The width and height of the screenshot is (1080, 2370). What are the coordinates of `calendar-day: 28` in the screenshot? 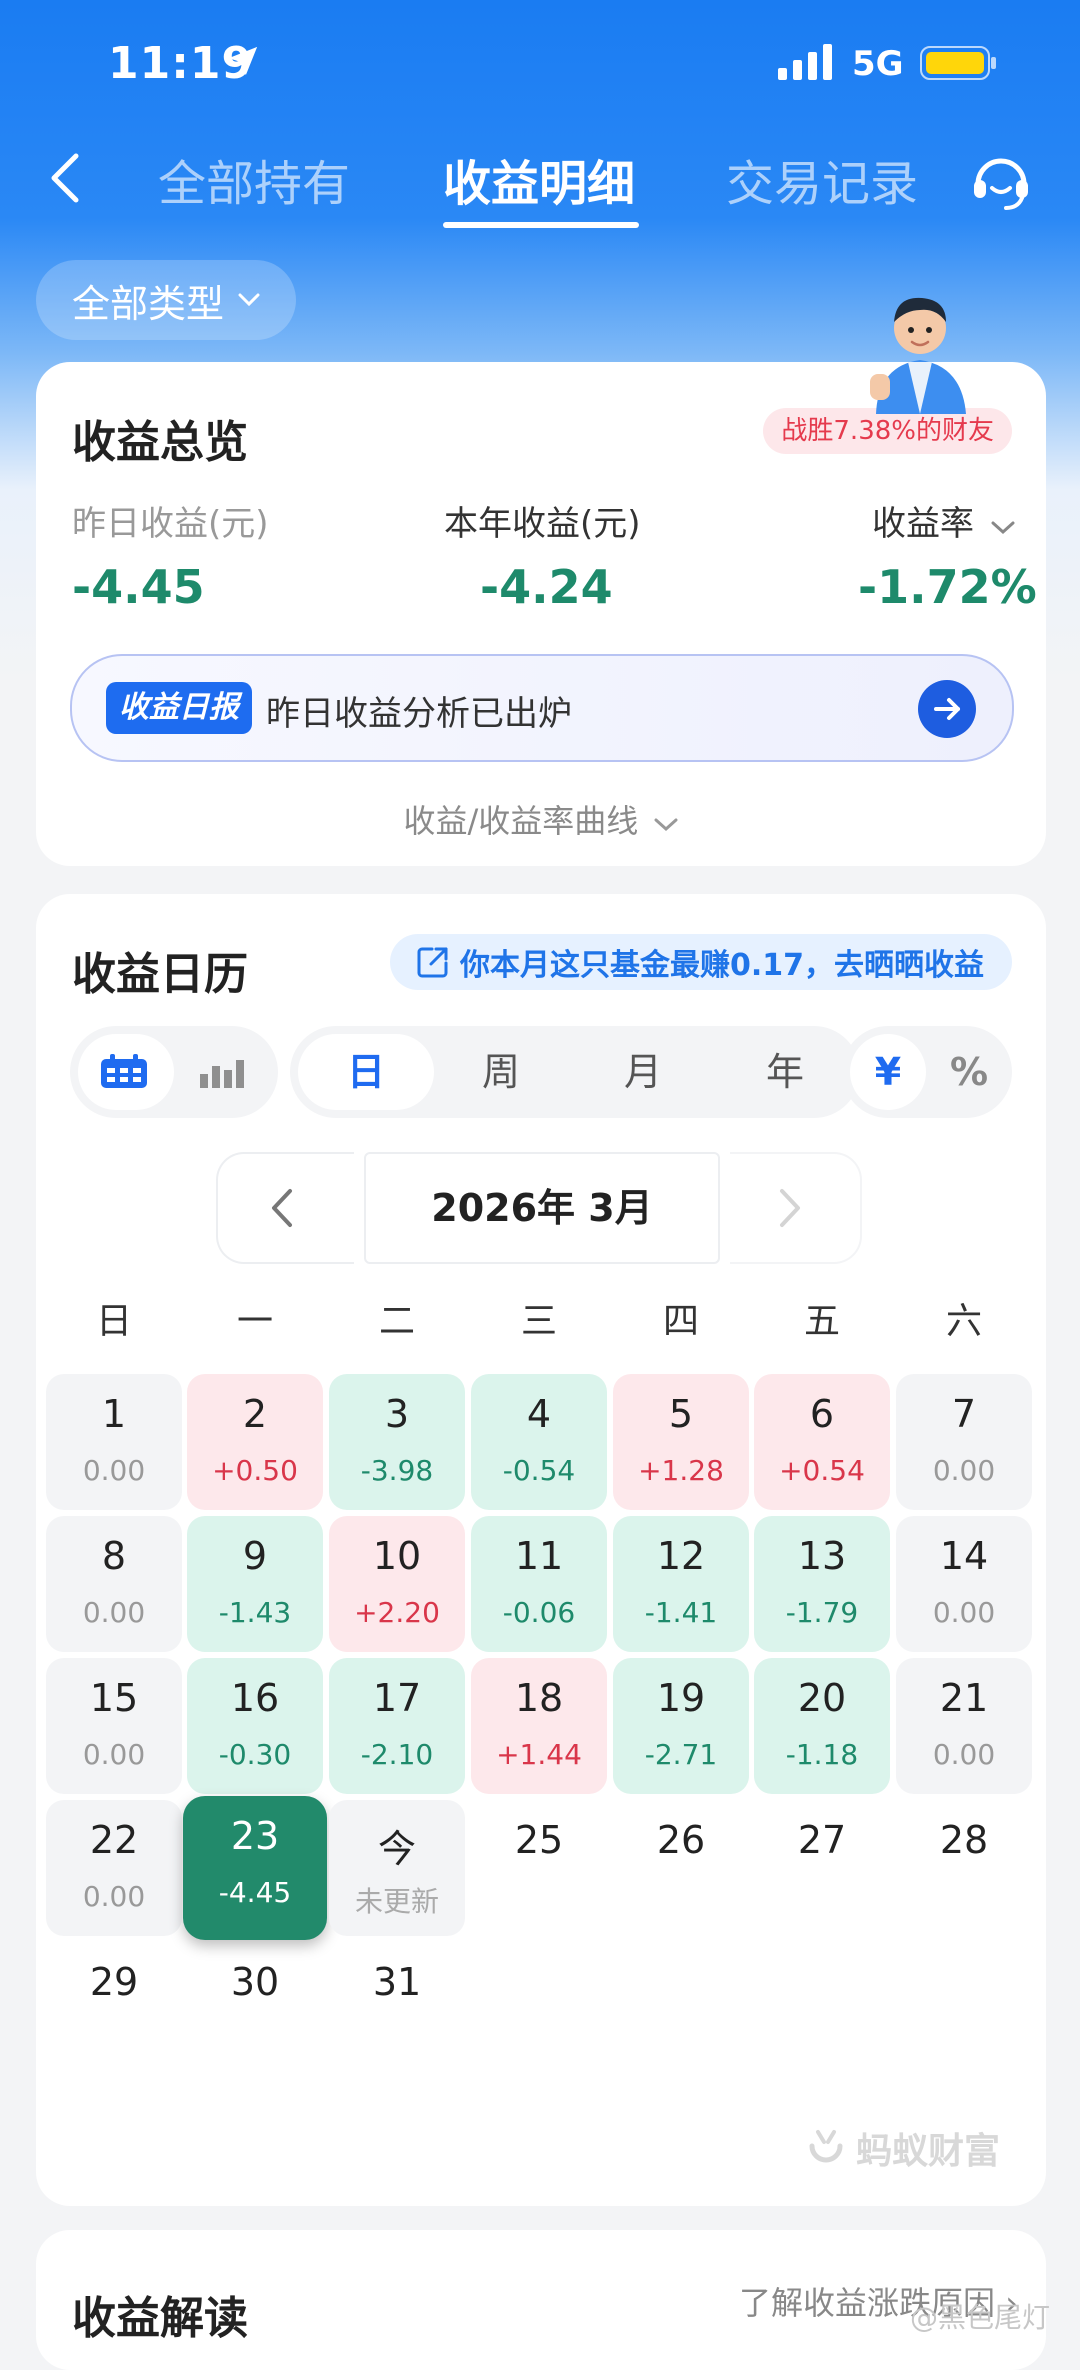 It's located at (964, 1868).